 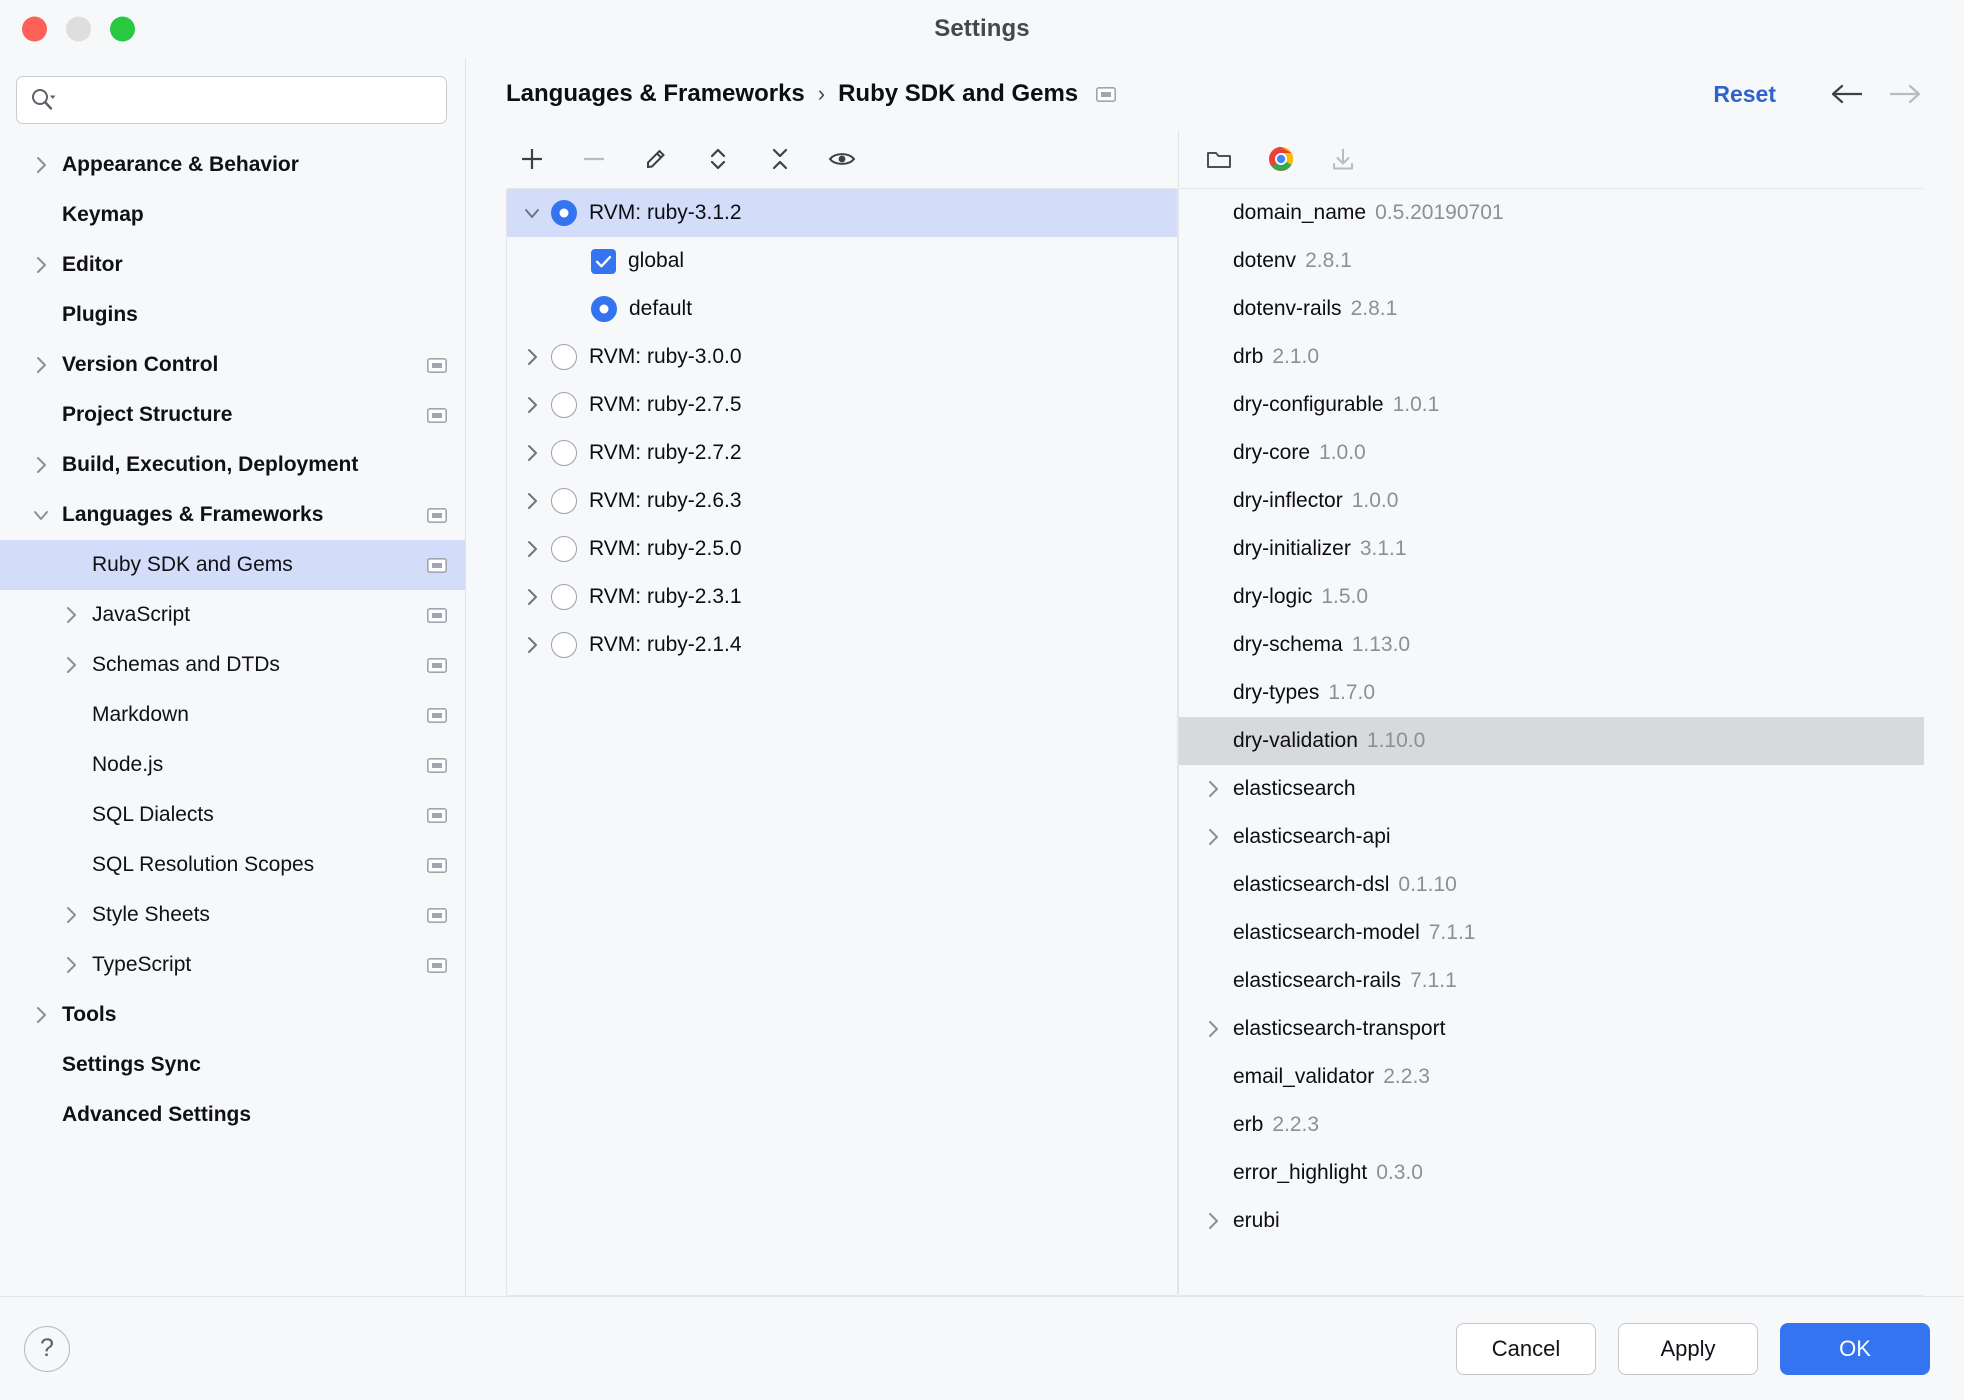 What do you see at coordinates (34, 29) in the screenshot?
I see `close-window-icon` at bounding box center [34, 29].